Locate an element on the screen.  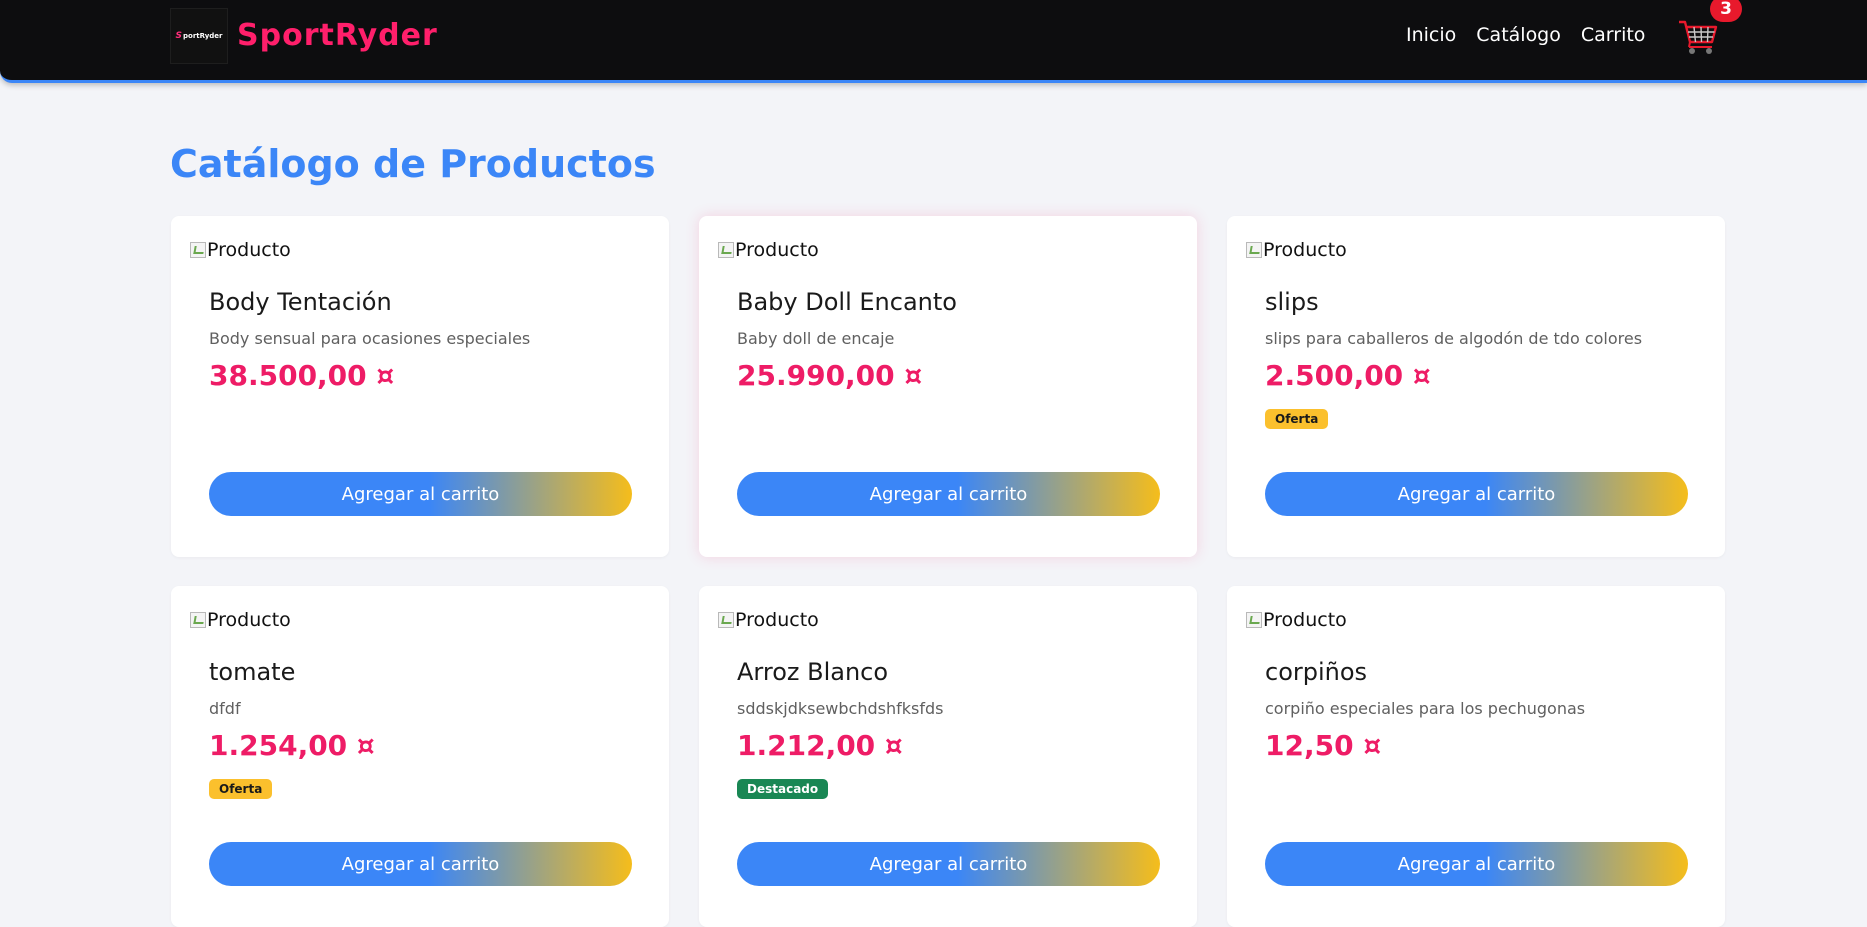
shopping-cart-icon is located at coordinates (1698, 36).